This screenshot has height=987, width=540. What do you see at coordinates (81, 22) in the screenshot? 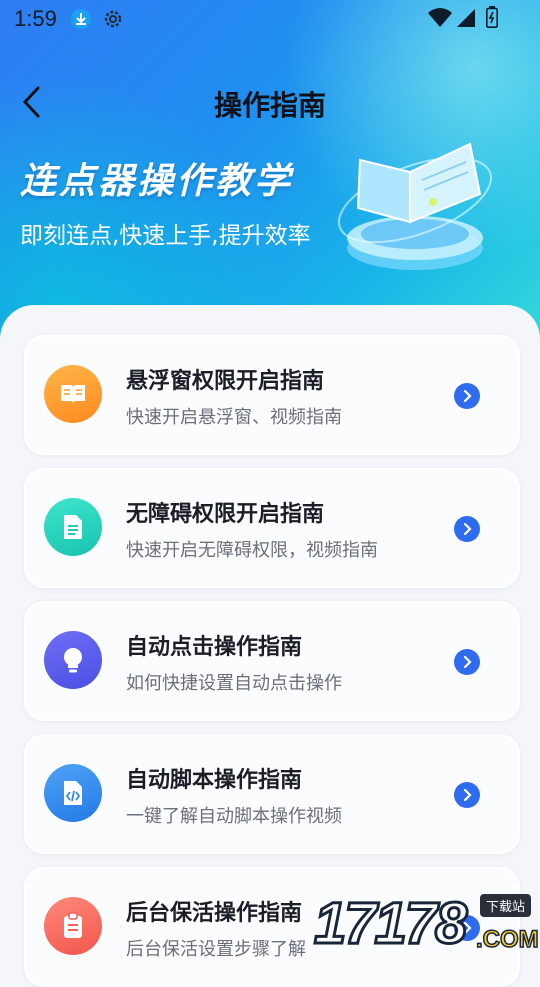
I see `download-icon` at bounding box center [81, 22].